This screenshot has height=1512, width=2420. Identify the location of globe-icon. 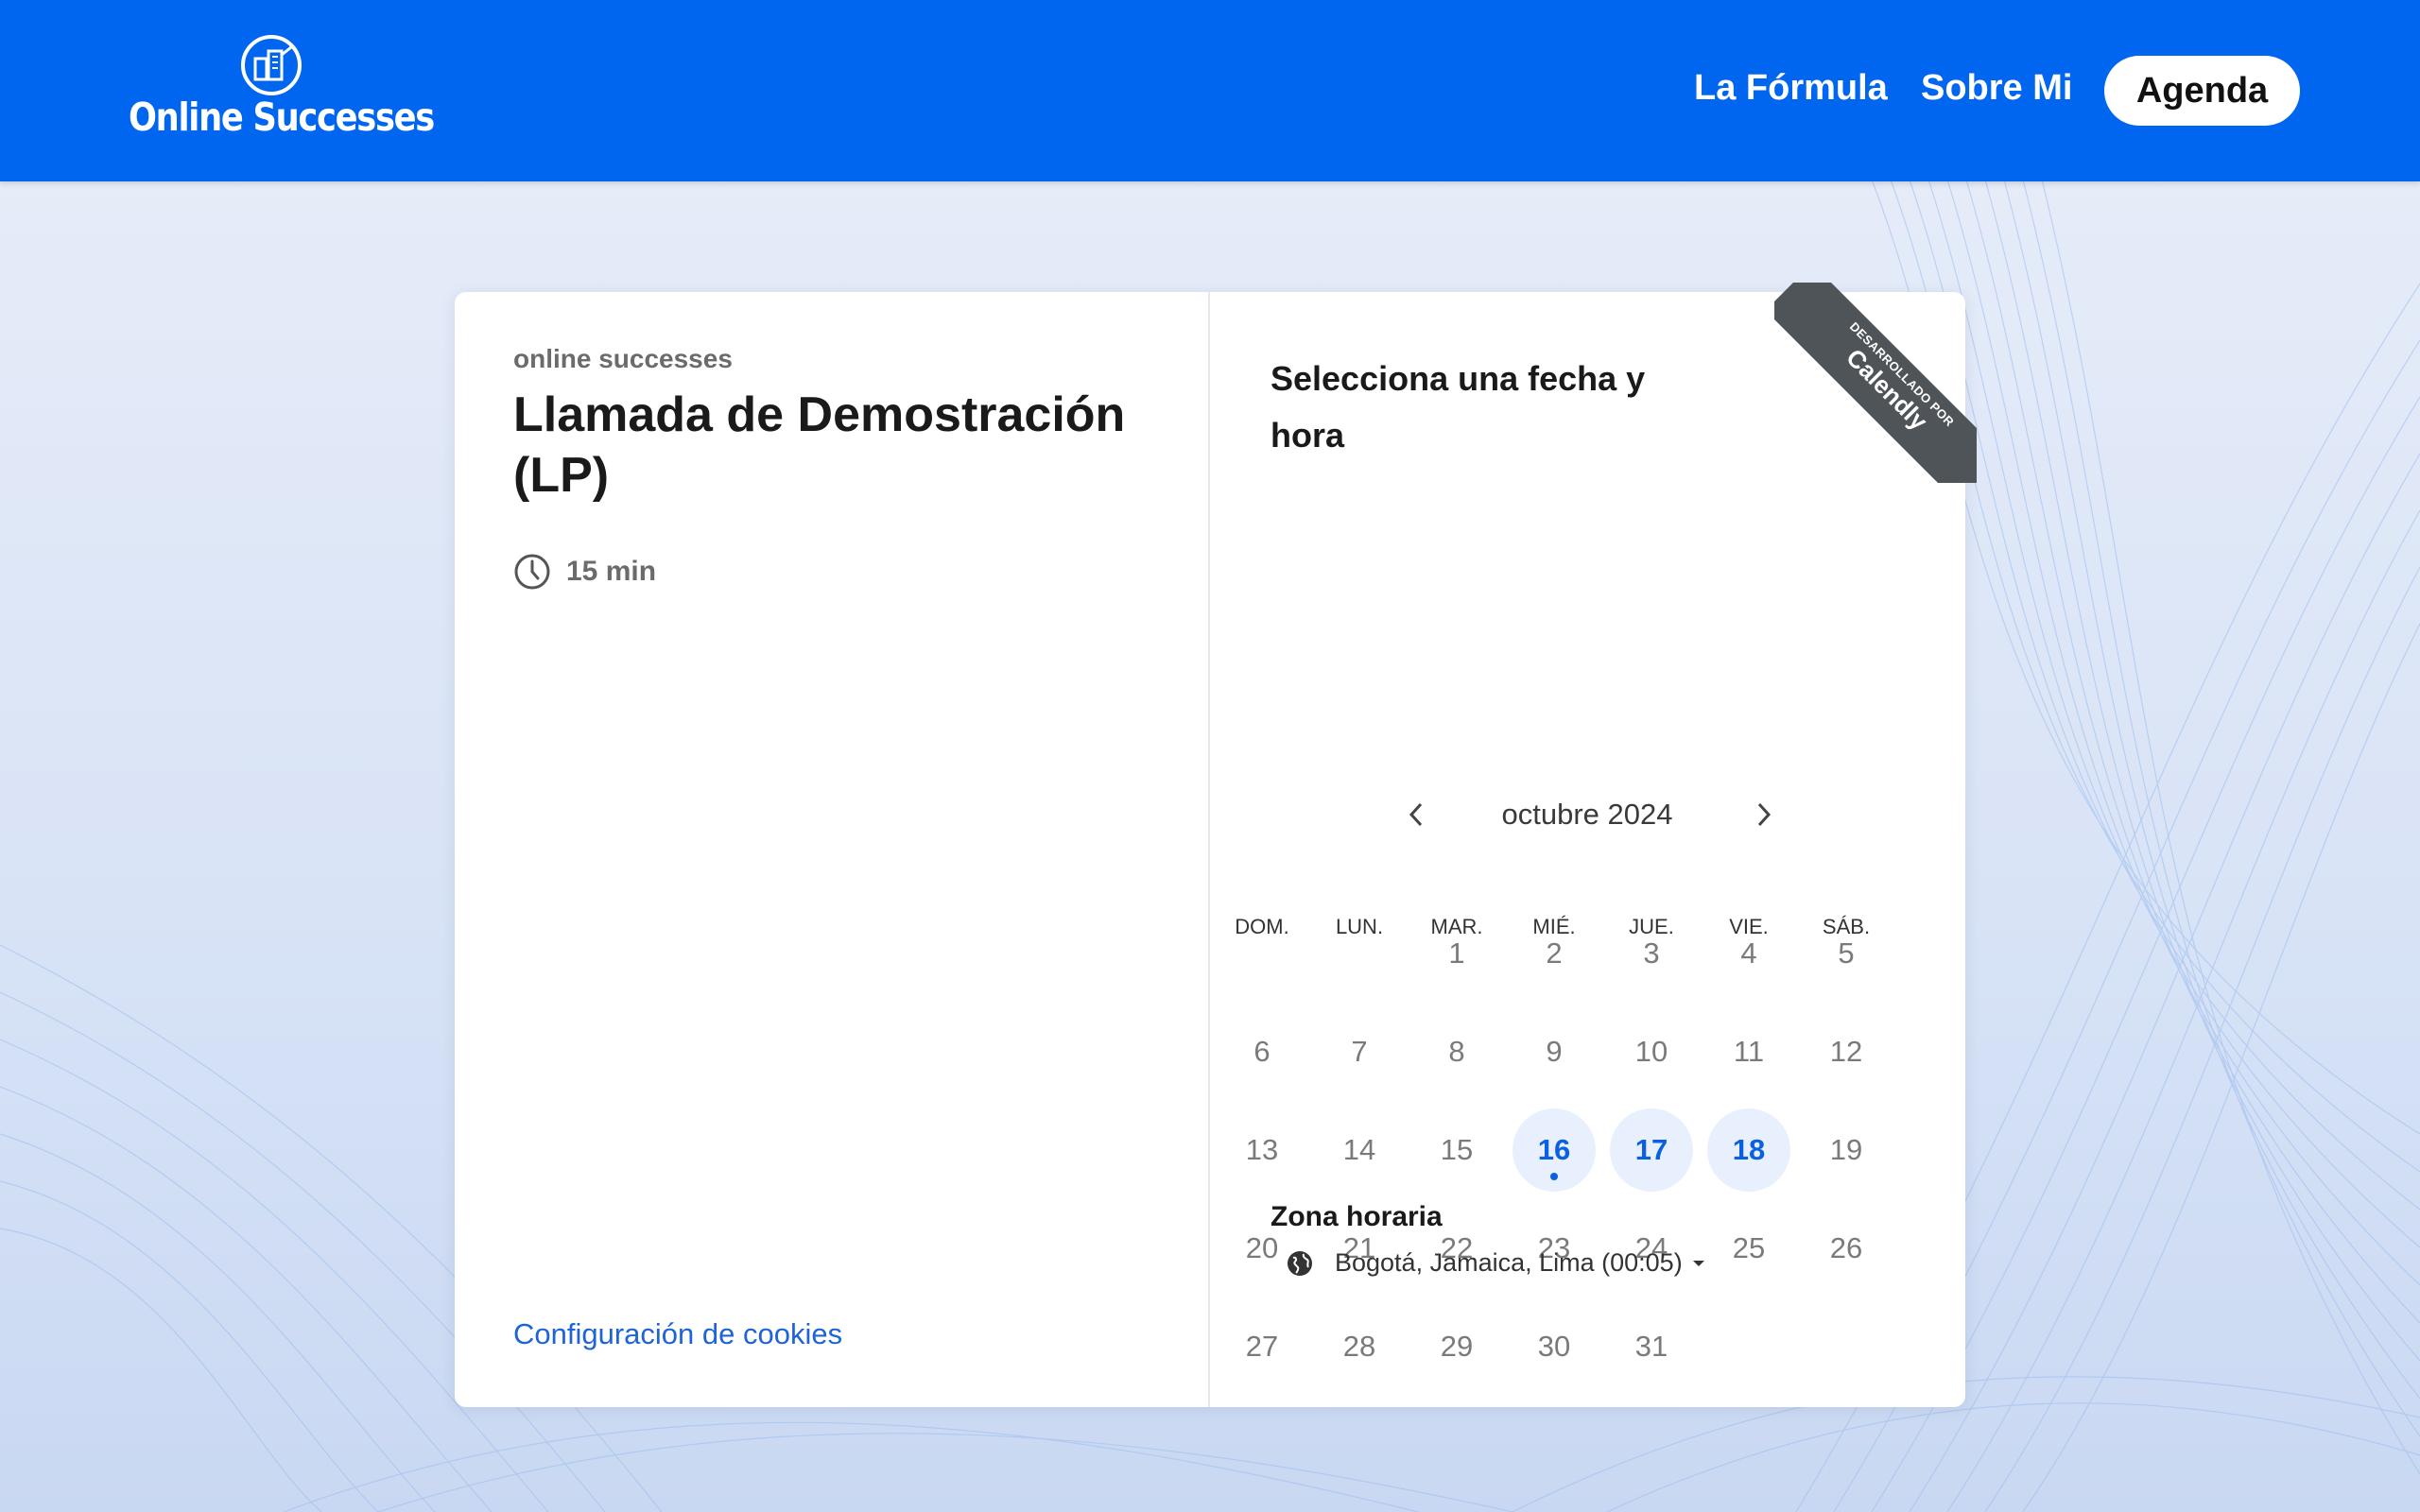
(1300, 1263).